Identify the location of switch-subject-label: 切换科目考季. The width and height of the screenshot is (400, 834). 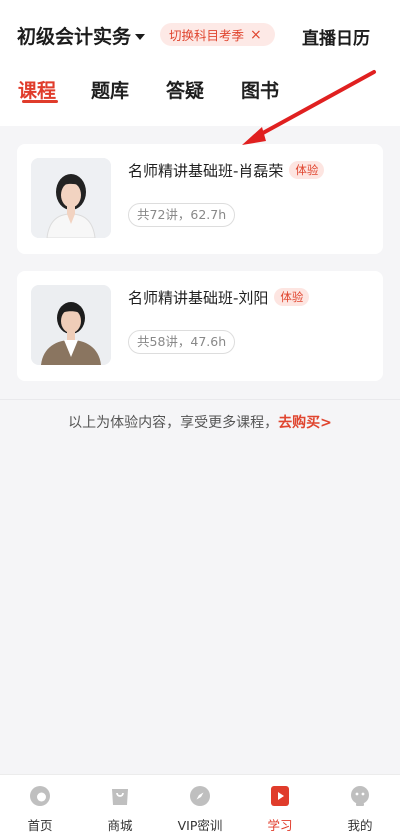
(207, 35).